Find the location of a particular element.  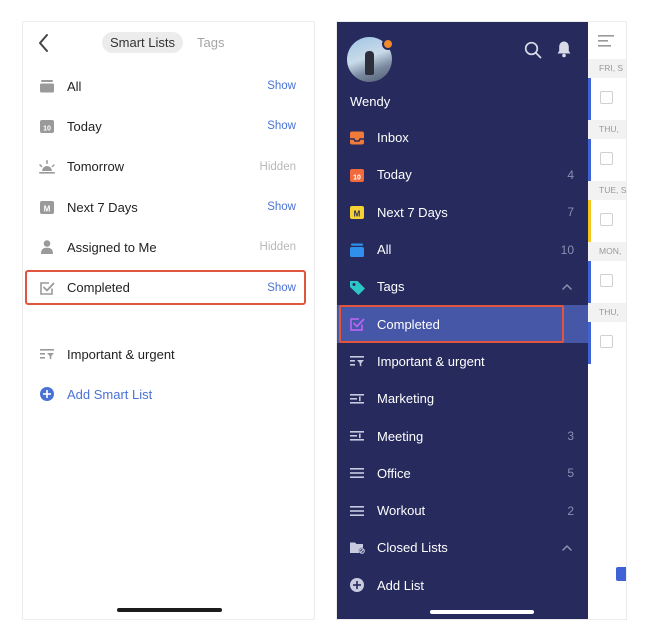

tag-icon is located at coordinates (357, 287).